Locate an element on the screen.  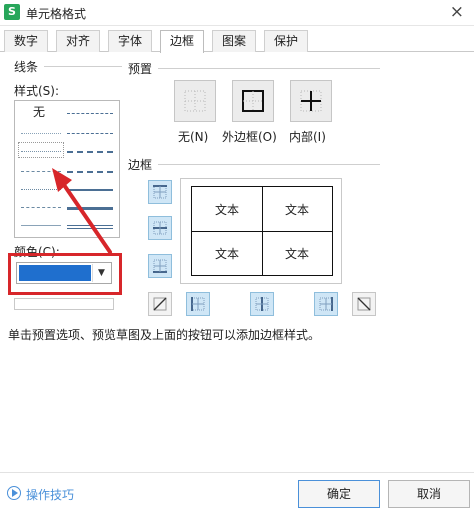
border-middle-vertical-button is located at coordinates (262, 304).